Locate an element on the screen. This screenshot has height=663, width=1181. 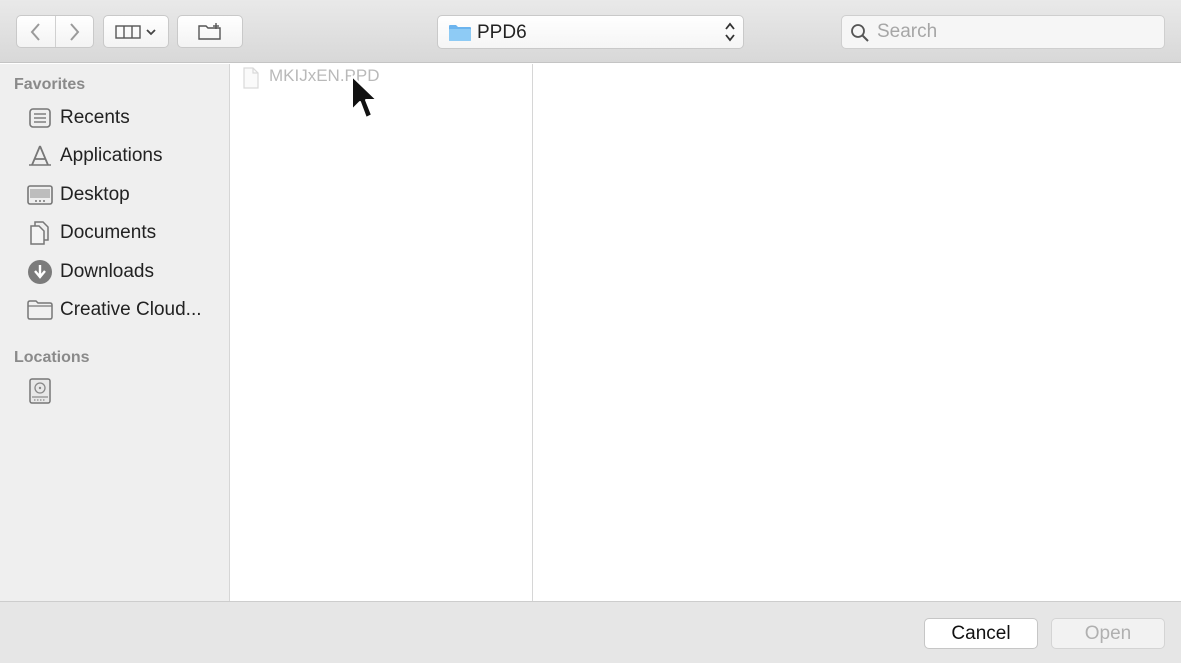
new-folder-icon is located at coordinates (209, 31).